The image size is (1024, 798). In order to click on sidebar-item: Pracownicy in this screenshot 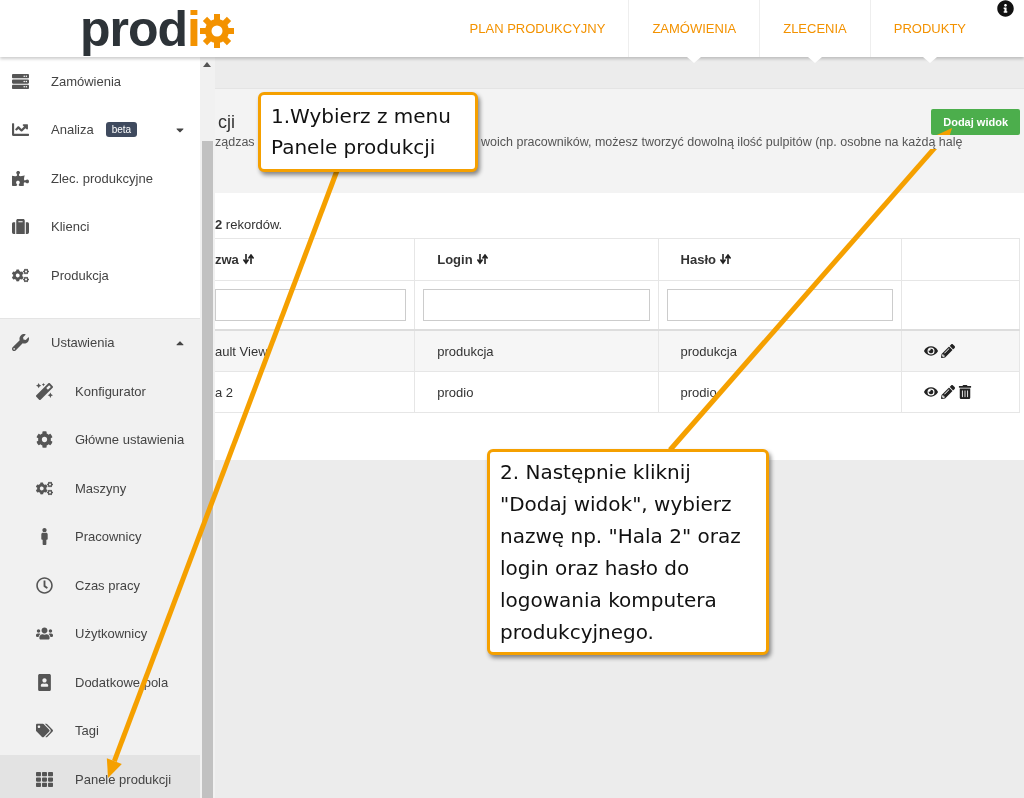, I will do `click(100, 536)`.